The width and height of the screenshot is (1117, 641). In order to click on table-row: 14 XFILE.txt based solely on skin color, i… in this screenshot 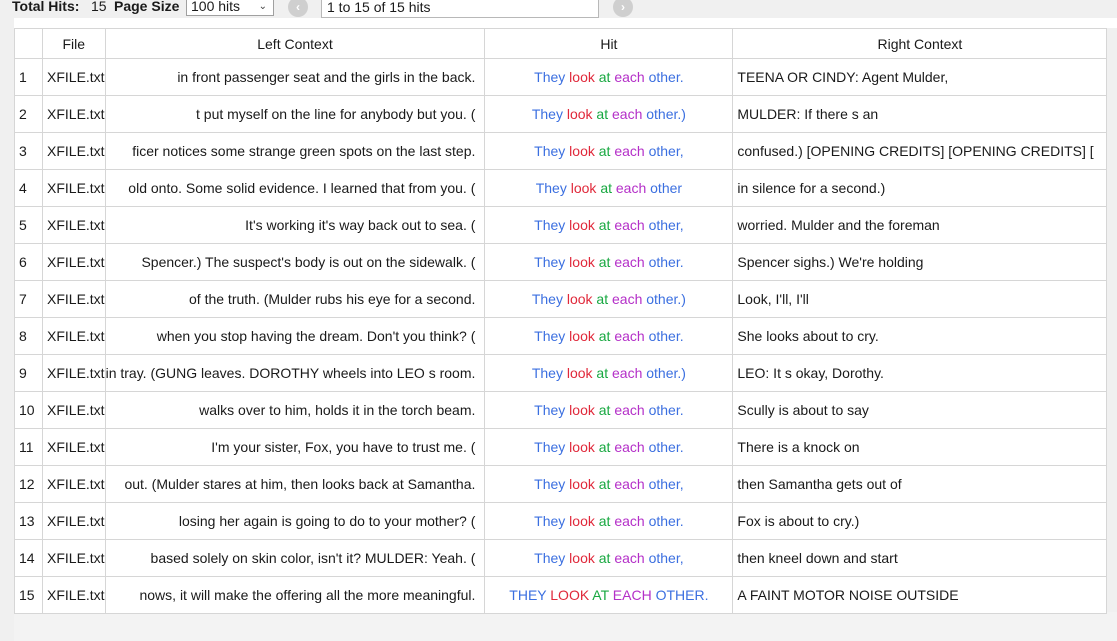, I will do `click(561, 558)`.